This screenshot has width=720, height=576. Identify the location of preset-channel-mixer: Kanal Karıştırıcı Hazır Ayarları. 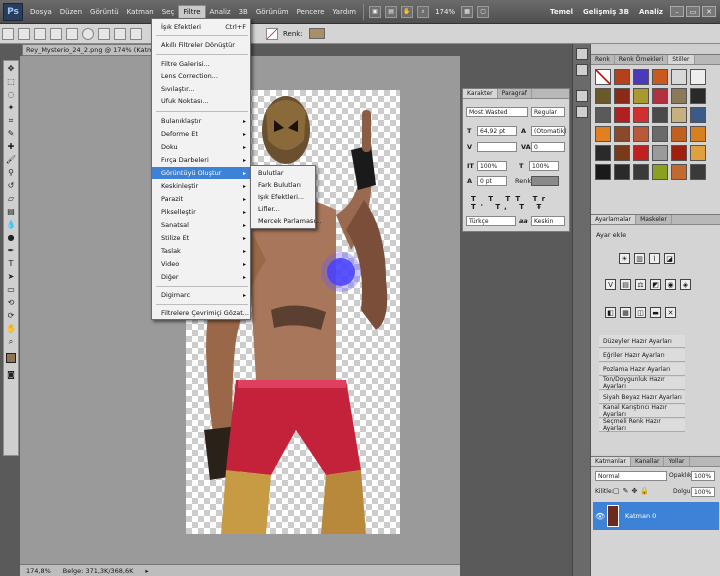
(642, 411).